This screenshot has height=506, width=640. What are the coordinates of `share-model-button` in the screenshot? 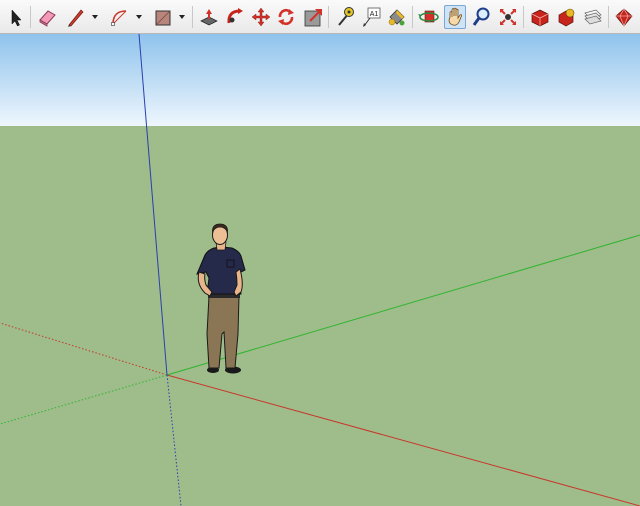 It's located at (566, 17).